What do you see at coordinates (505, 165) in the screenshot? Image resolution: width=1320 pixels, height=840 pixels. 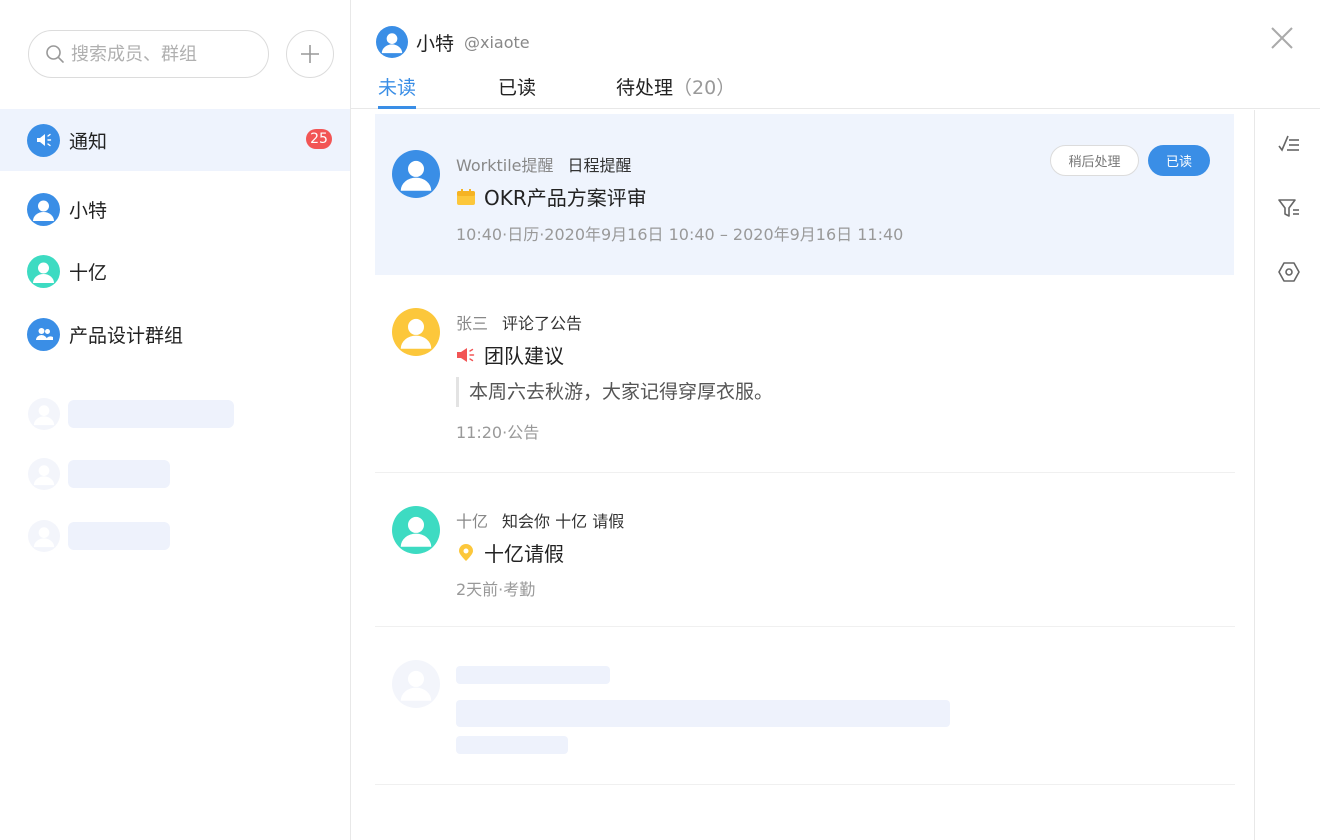 I see `notification-source: Worktile提醒` at bounding box center [505, 165].